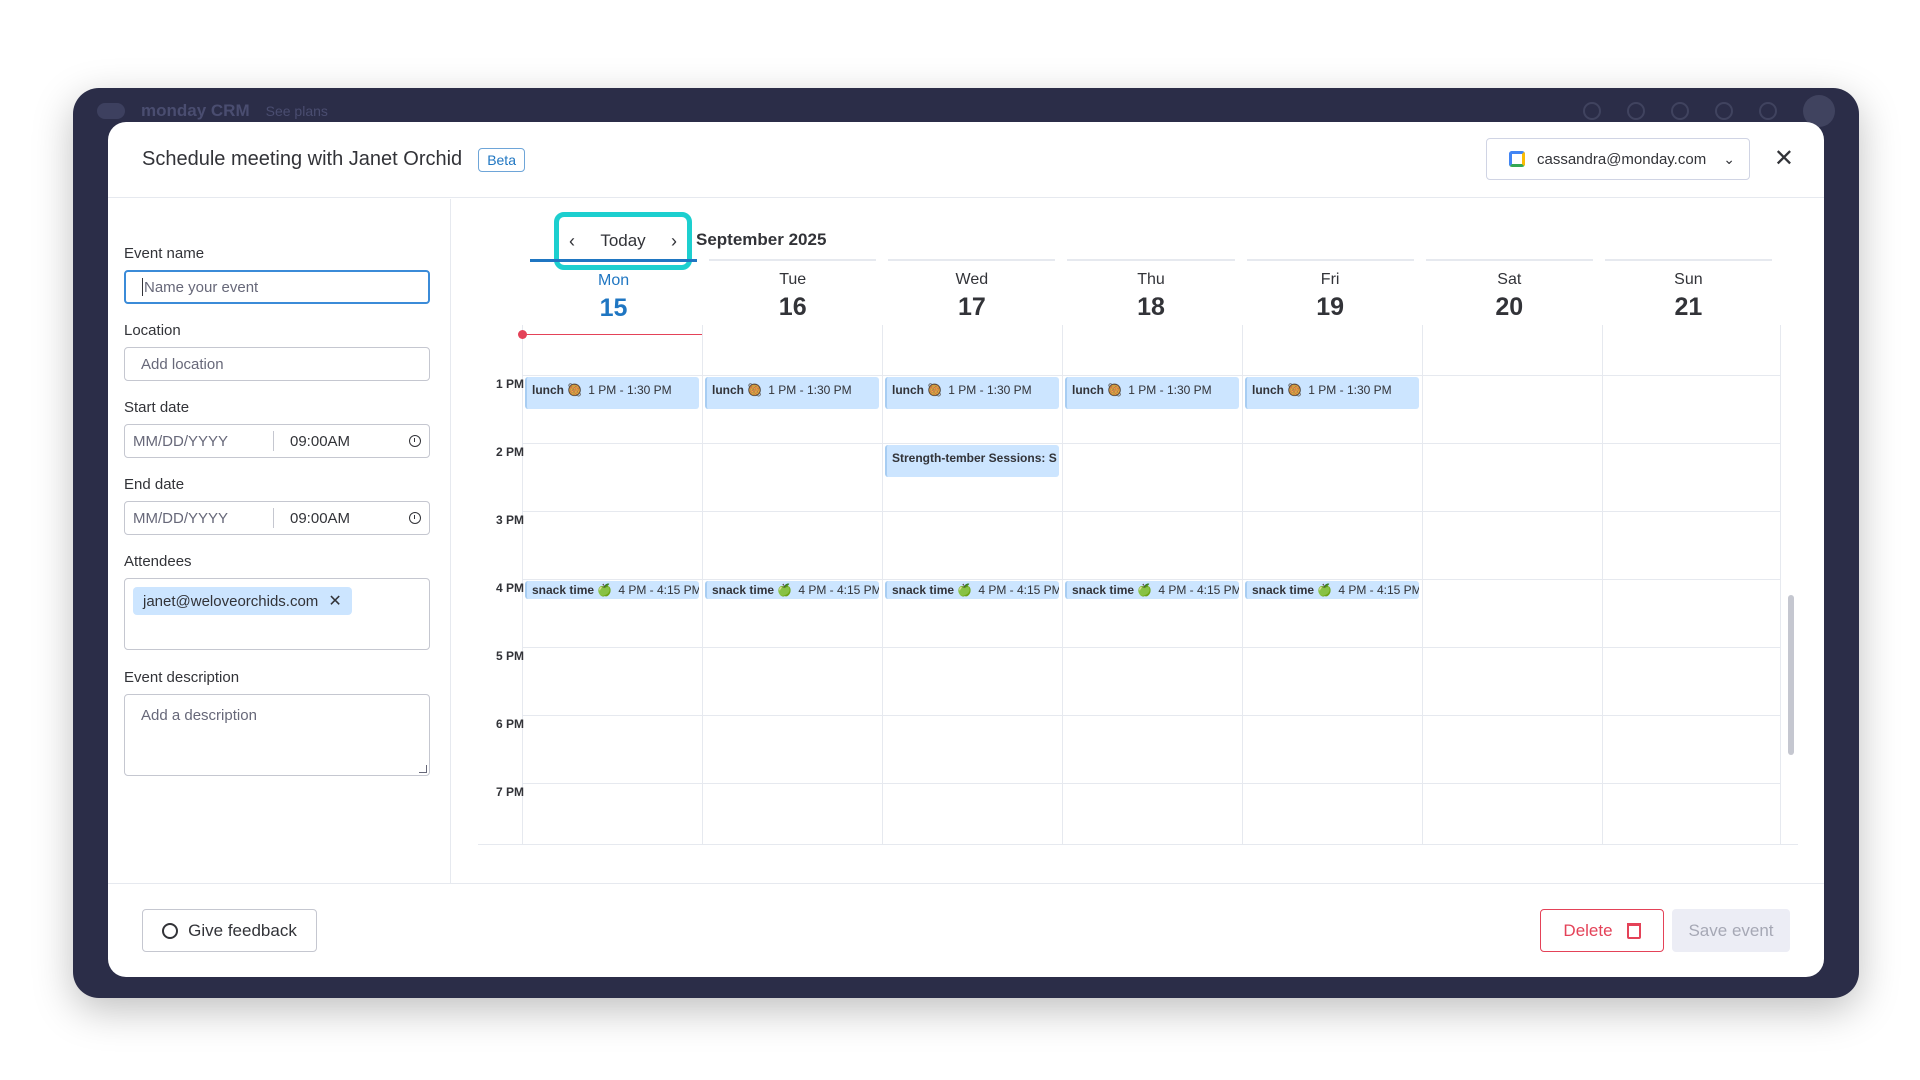 This screenshot has height=1080, width=1920. I want to click on day-name: Tue, so click(793, 279).